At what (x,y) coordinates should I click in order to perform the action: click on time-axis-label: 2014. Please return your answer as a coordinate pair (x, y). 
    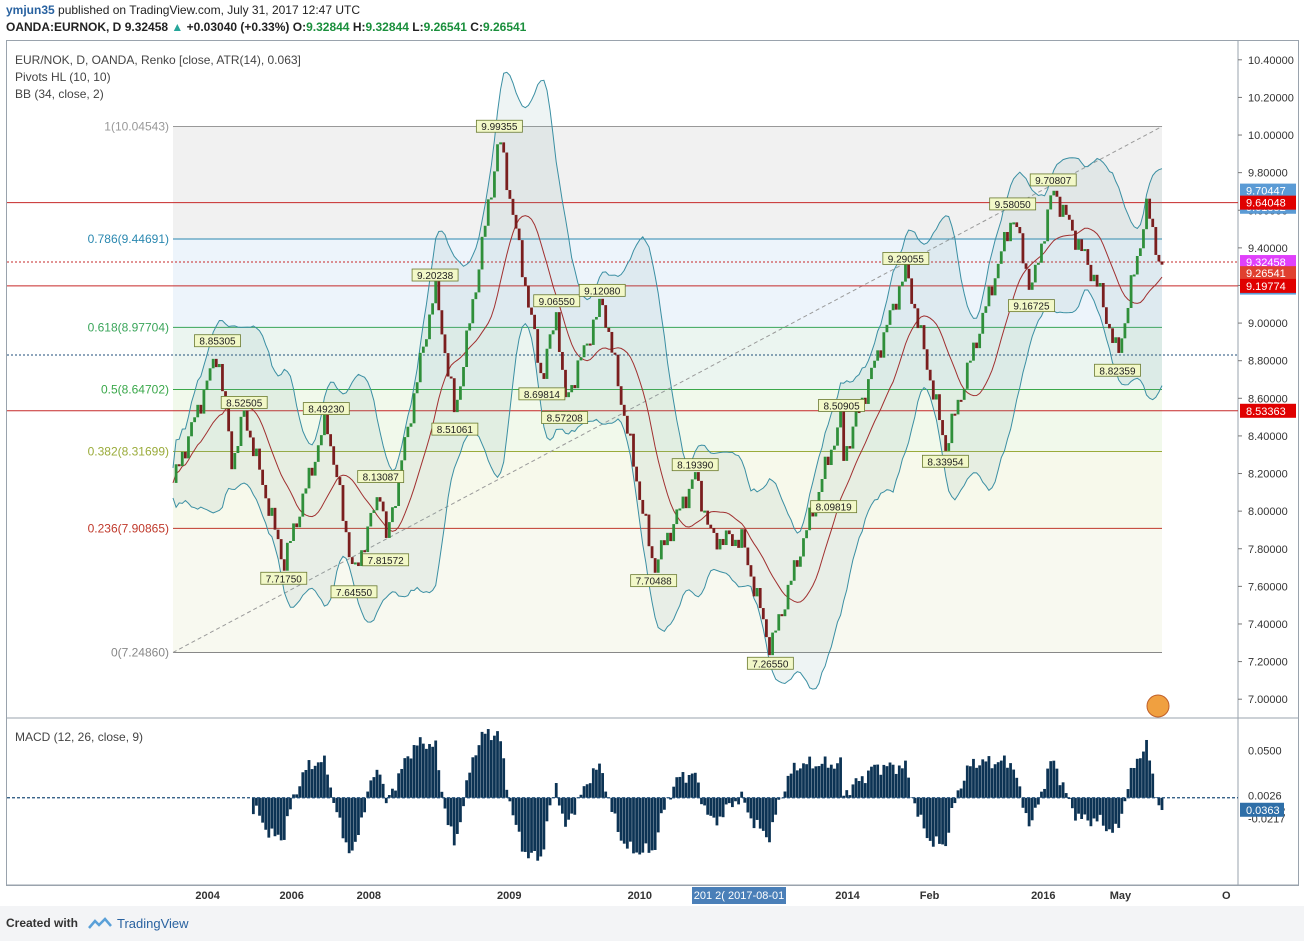
    Looking at the image, I should click on (847, 896).